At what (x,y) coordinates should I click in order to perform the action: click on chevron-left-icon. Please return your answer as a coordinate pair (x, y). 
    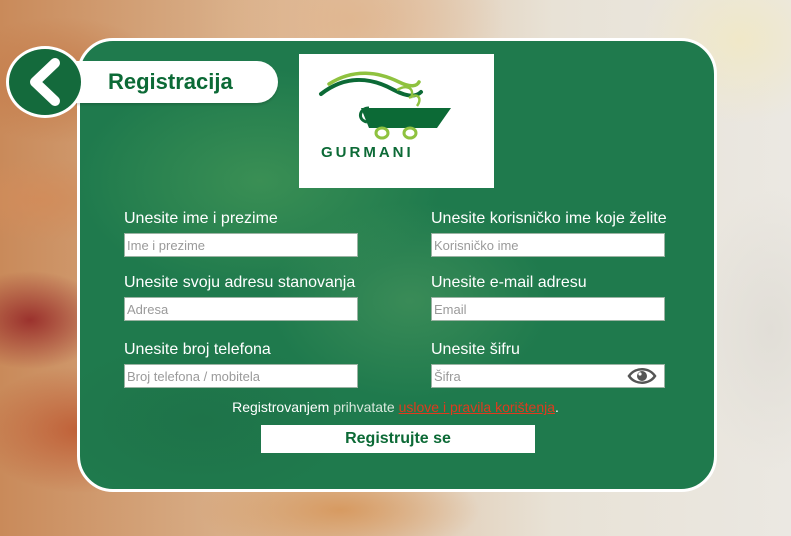
    Looking at the image, I should click on (45, 82).